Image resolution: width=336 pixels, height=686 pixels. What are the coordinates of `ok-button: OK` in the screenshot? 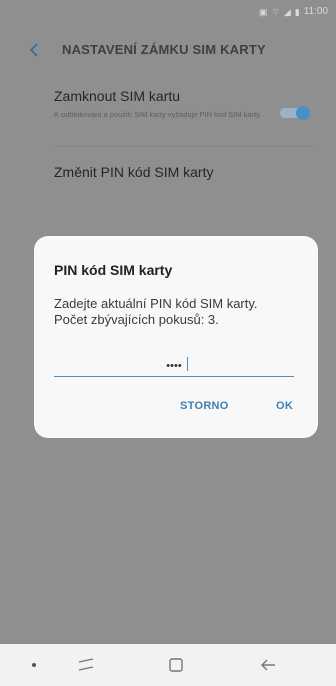 It's located at (284, 406).